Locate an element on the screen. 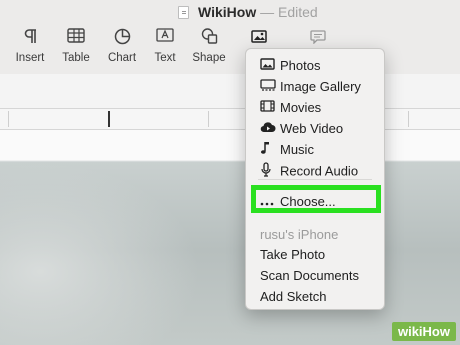 This screenshot has width=460, height=345. image-gallery-icon is located at coordinates (270, 86).